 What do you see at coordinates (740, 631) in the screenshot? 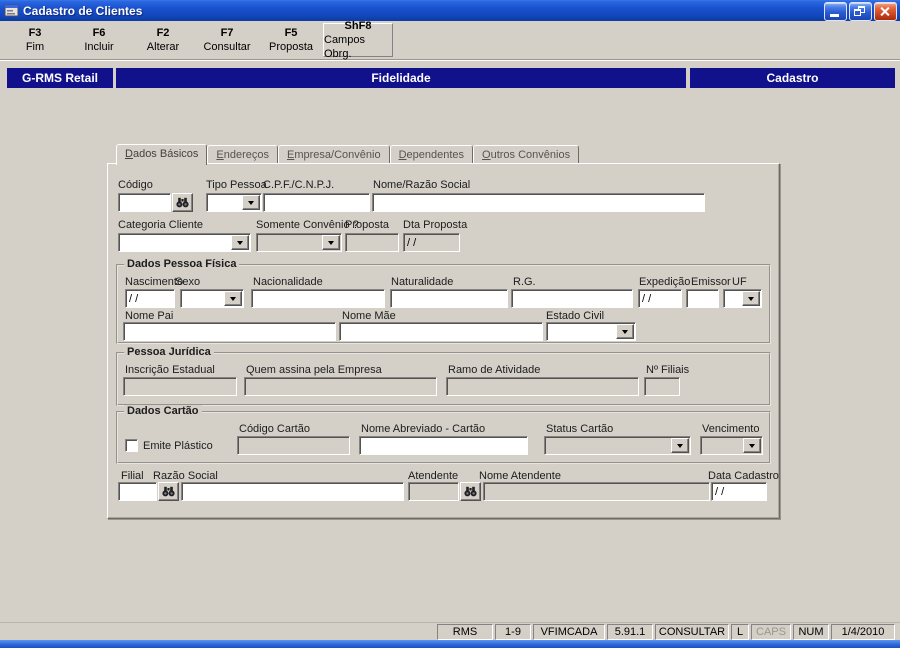
I see `status-cell-l: L` at bounding box center [740, 631].